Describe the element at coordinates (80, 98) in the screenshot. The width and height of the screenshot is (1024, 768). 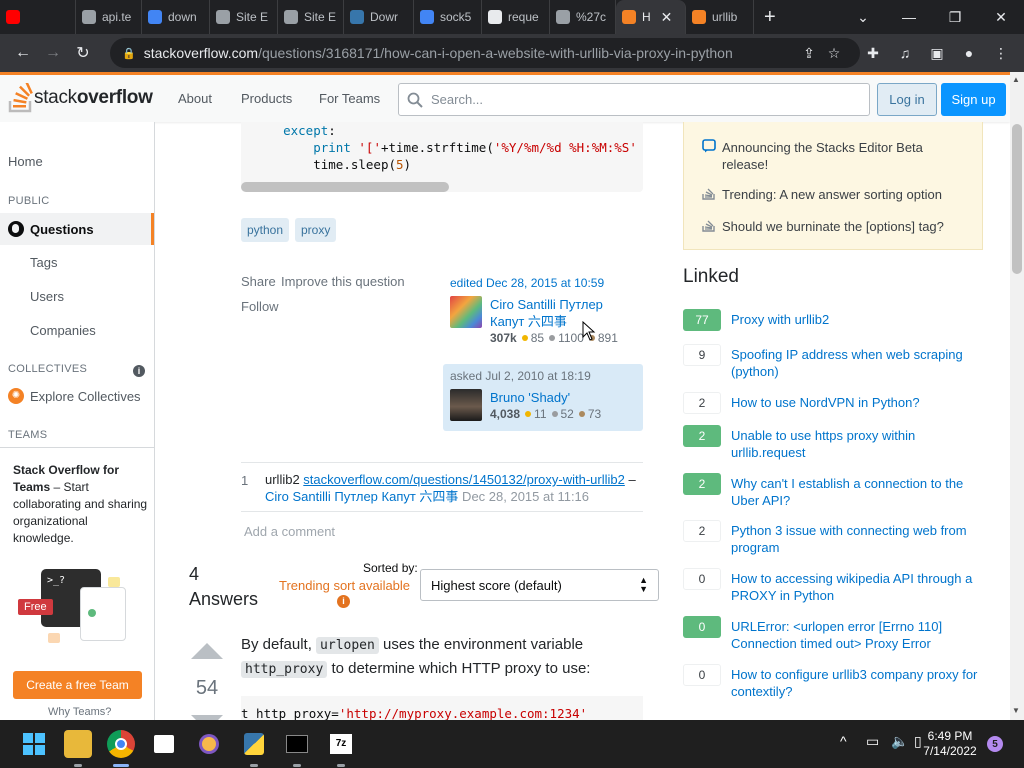
I see `stackoverflow-logo: stackoverflow` at that location.